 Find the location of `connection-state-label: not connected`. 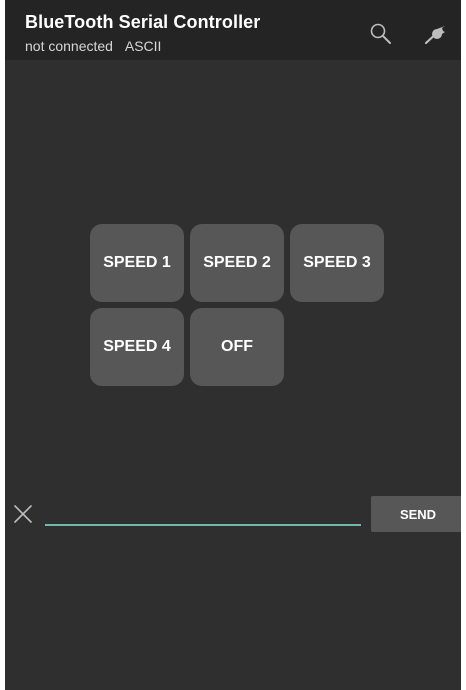

connection-state-label: not connected is located at coordinates (69, 46).